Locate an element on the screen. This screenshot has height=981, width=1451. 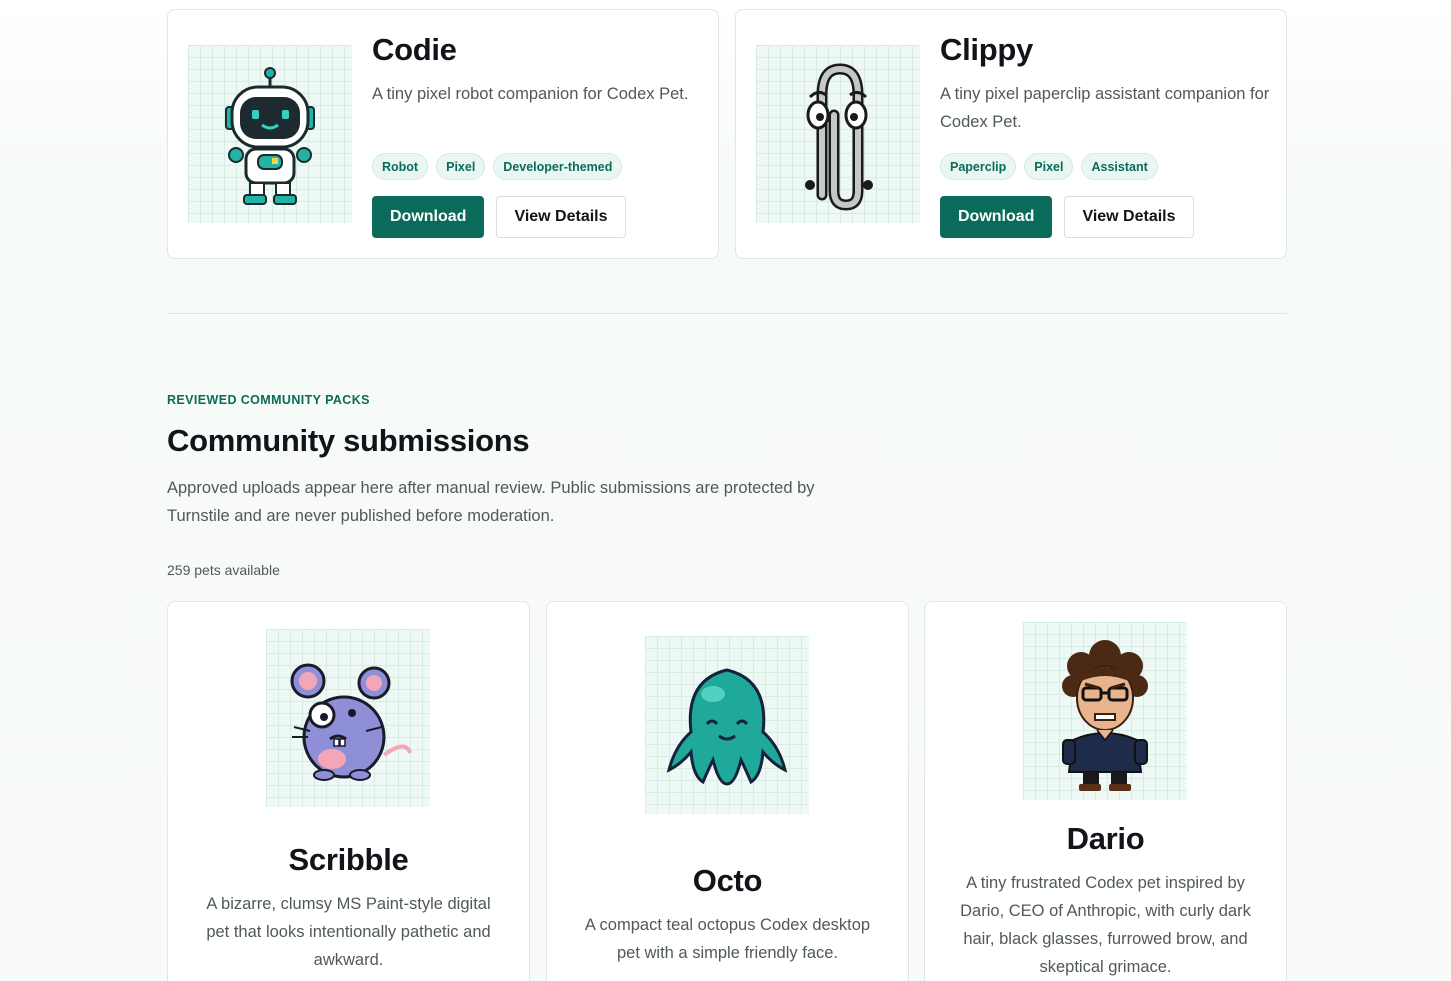
tag-list: Robot Pixel Developer-themed is located at coordinates (497, 166).